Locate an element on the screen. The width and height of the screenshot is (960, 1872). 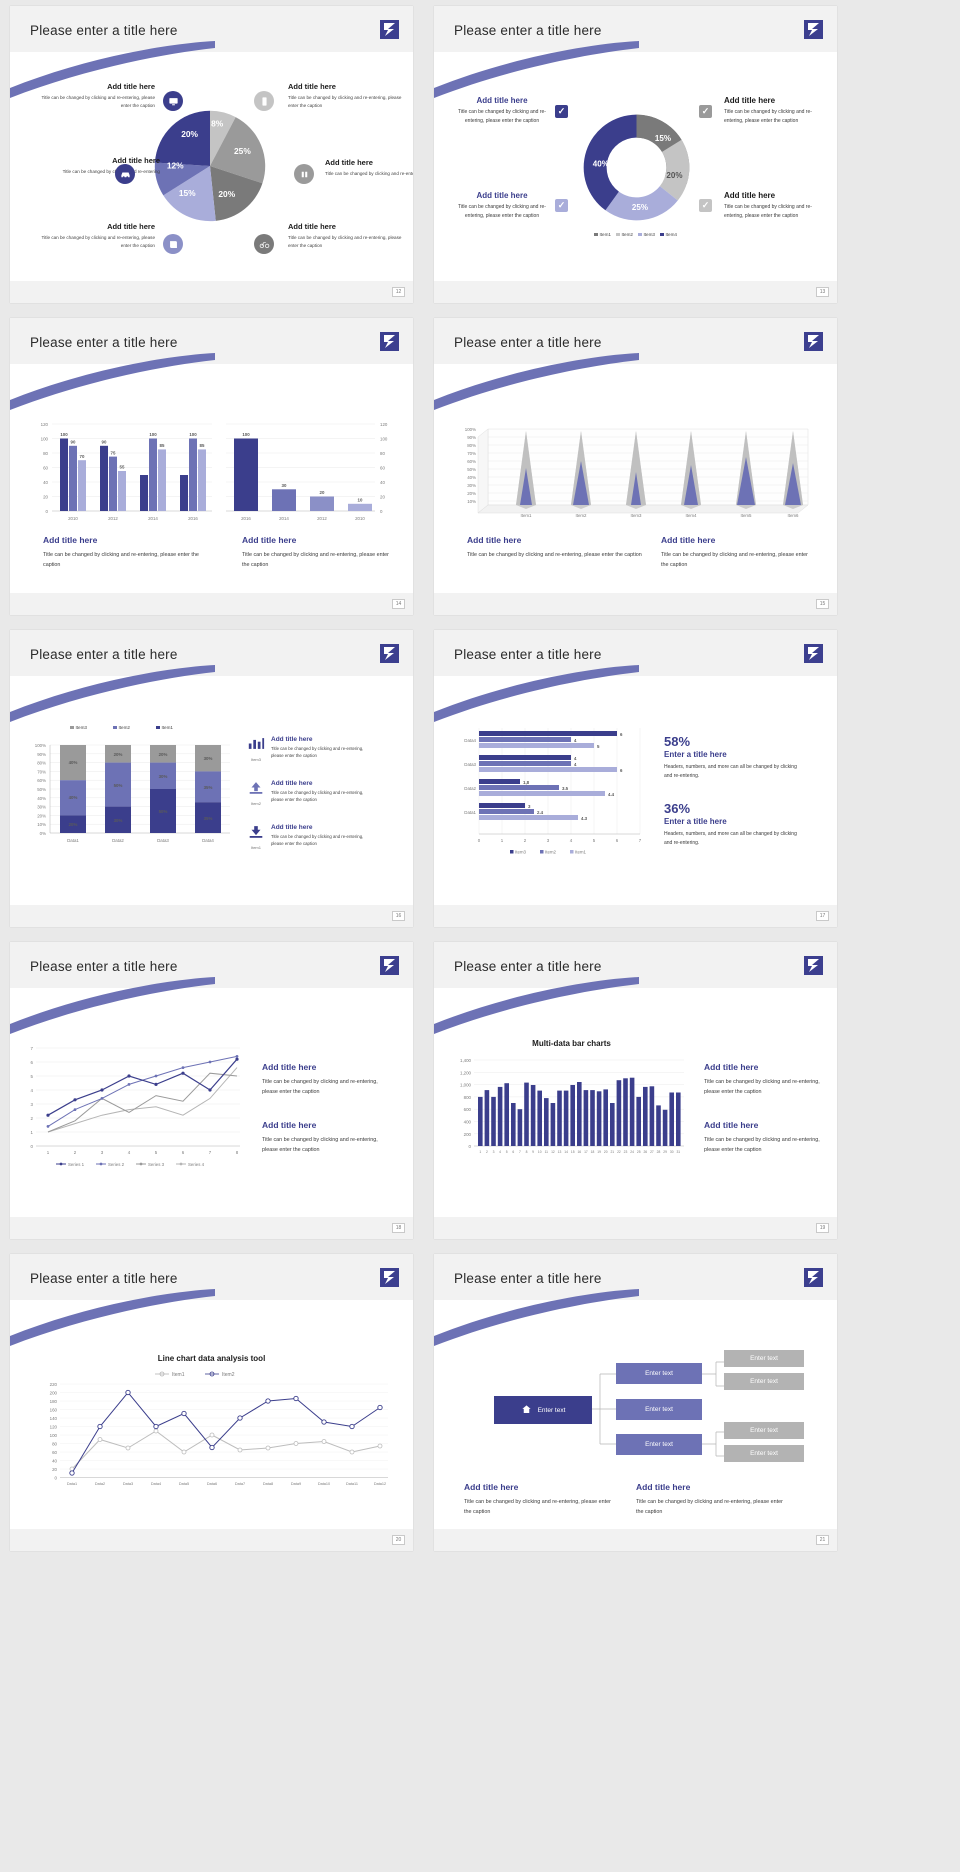
svg-text: Data5 is located at coordinates (184, 1484).